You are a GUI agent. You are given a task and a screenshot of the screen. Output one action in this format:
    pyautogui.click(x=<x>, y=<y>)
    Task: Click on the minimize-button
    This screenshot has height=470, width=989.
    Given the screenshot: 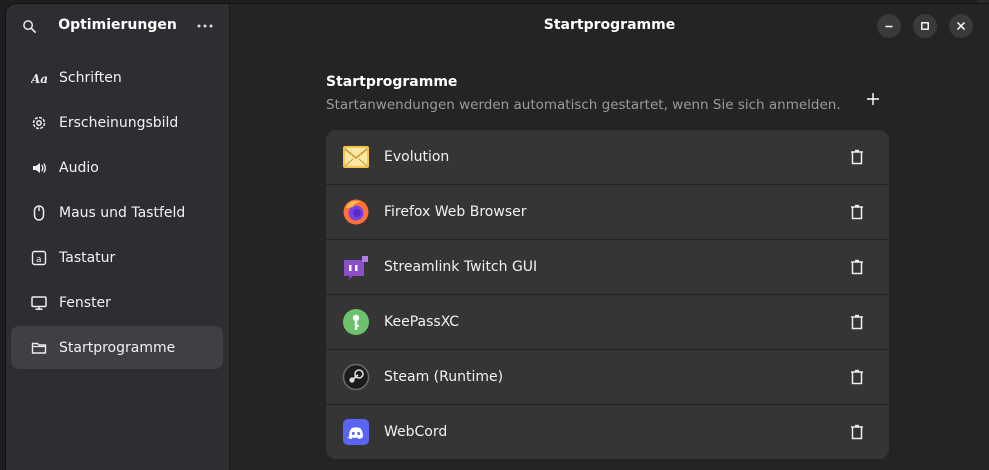 What is the action you would take?
    pyautogui.click(x=889, y=26)
    